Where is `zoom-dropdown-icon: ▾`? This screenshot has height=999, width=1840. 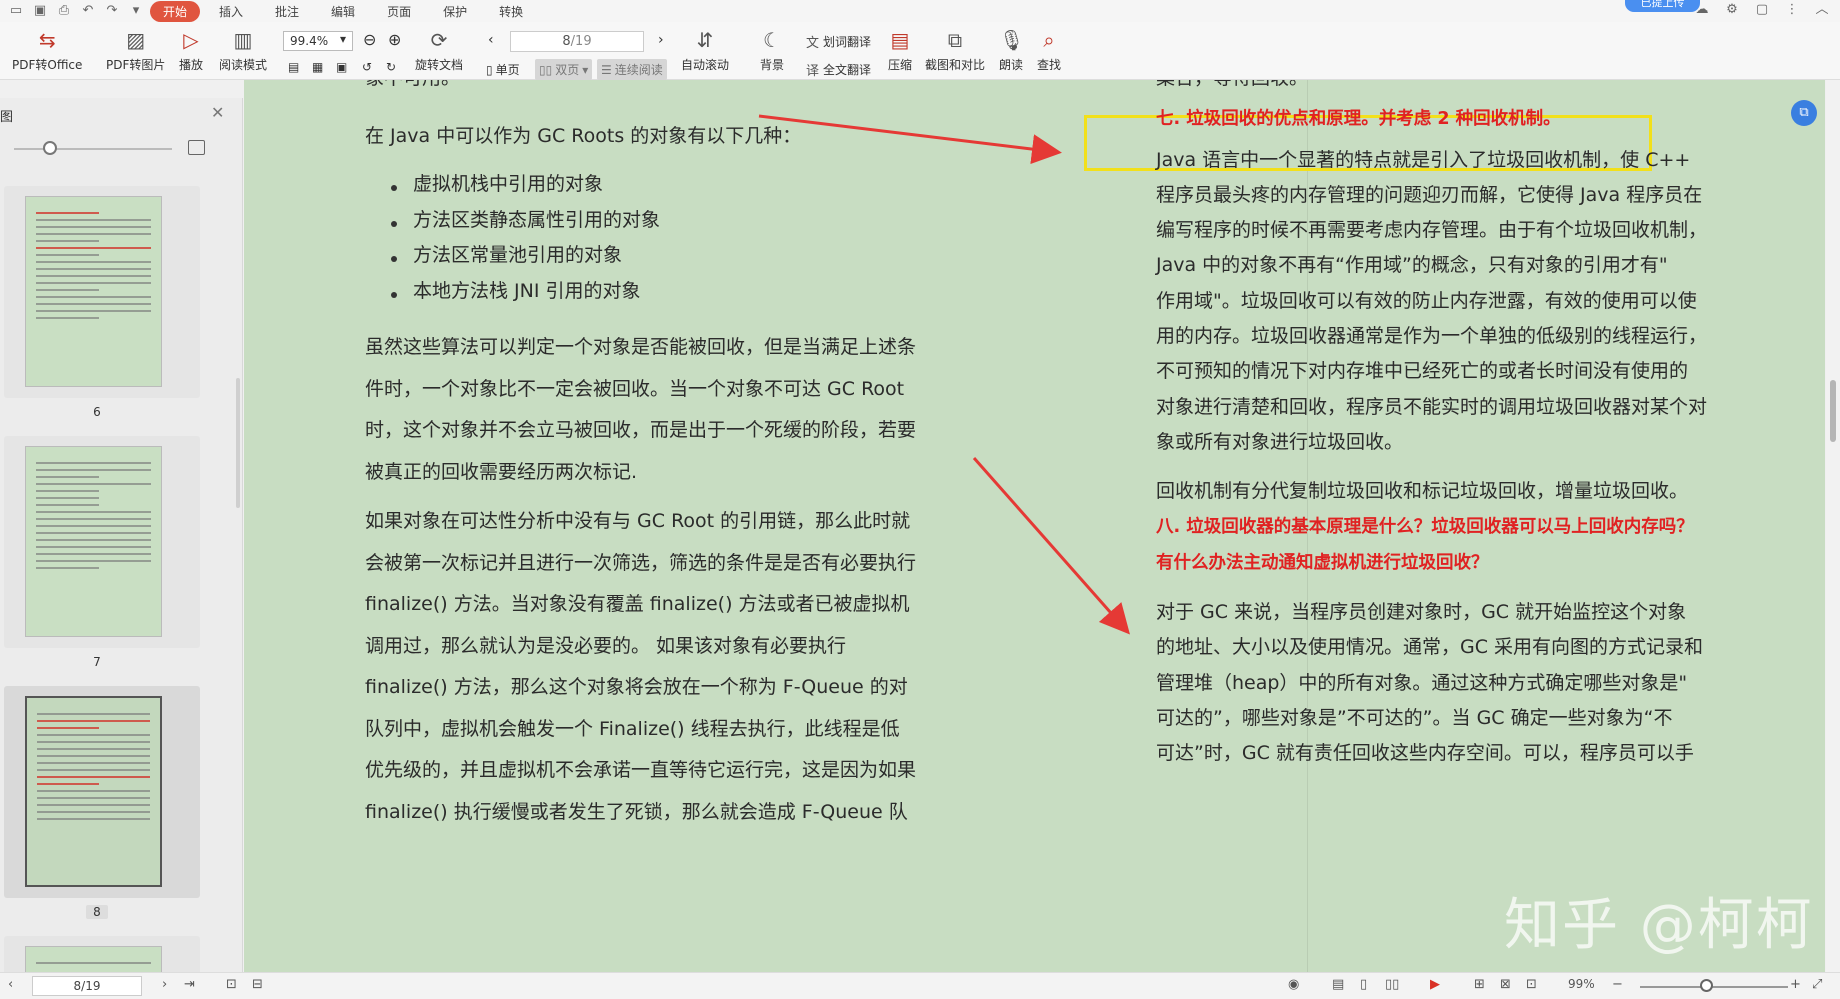 zoom-dropdown-icon: ▾ is located at coordinates (343, 39).